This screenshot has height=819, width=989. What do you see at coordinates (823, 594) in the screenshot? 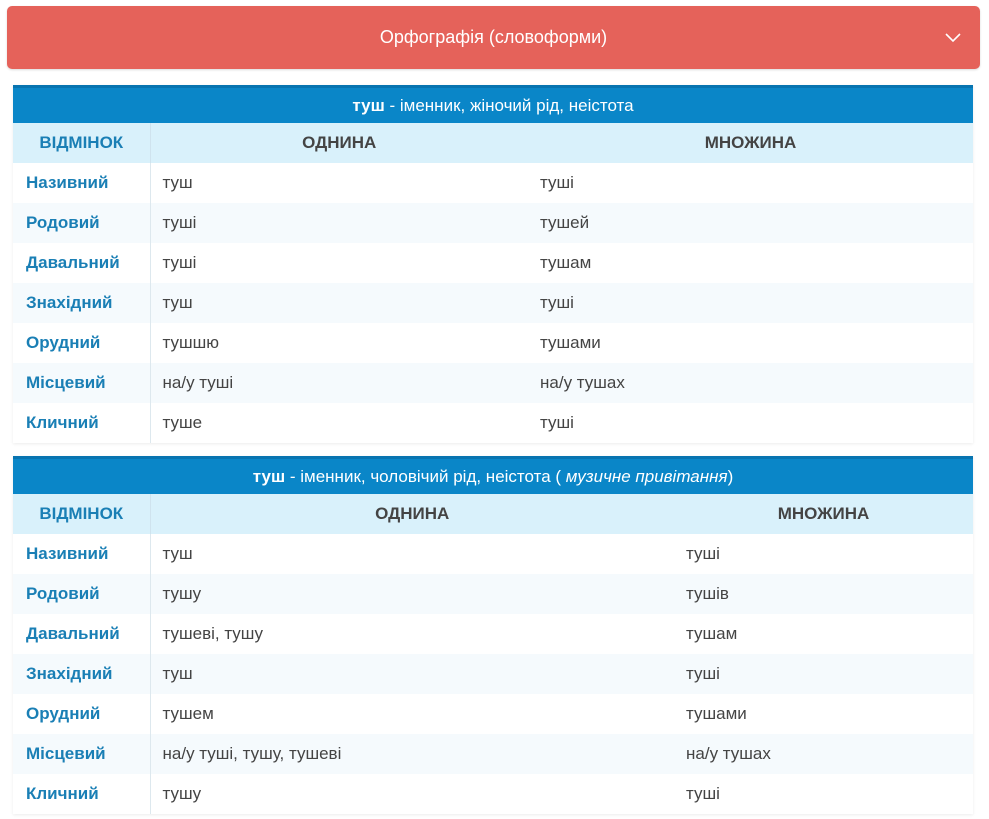
I see `plural-form: тушів` at bounding box center [823, 594].